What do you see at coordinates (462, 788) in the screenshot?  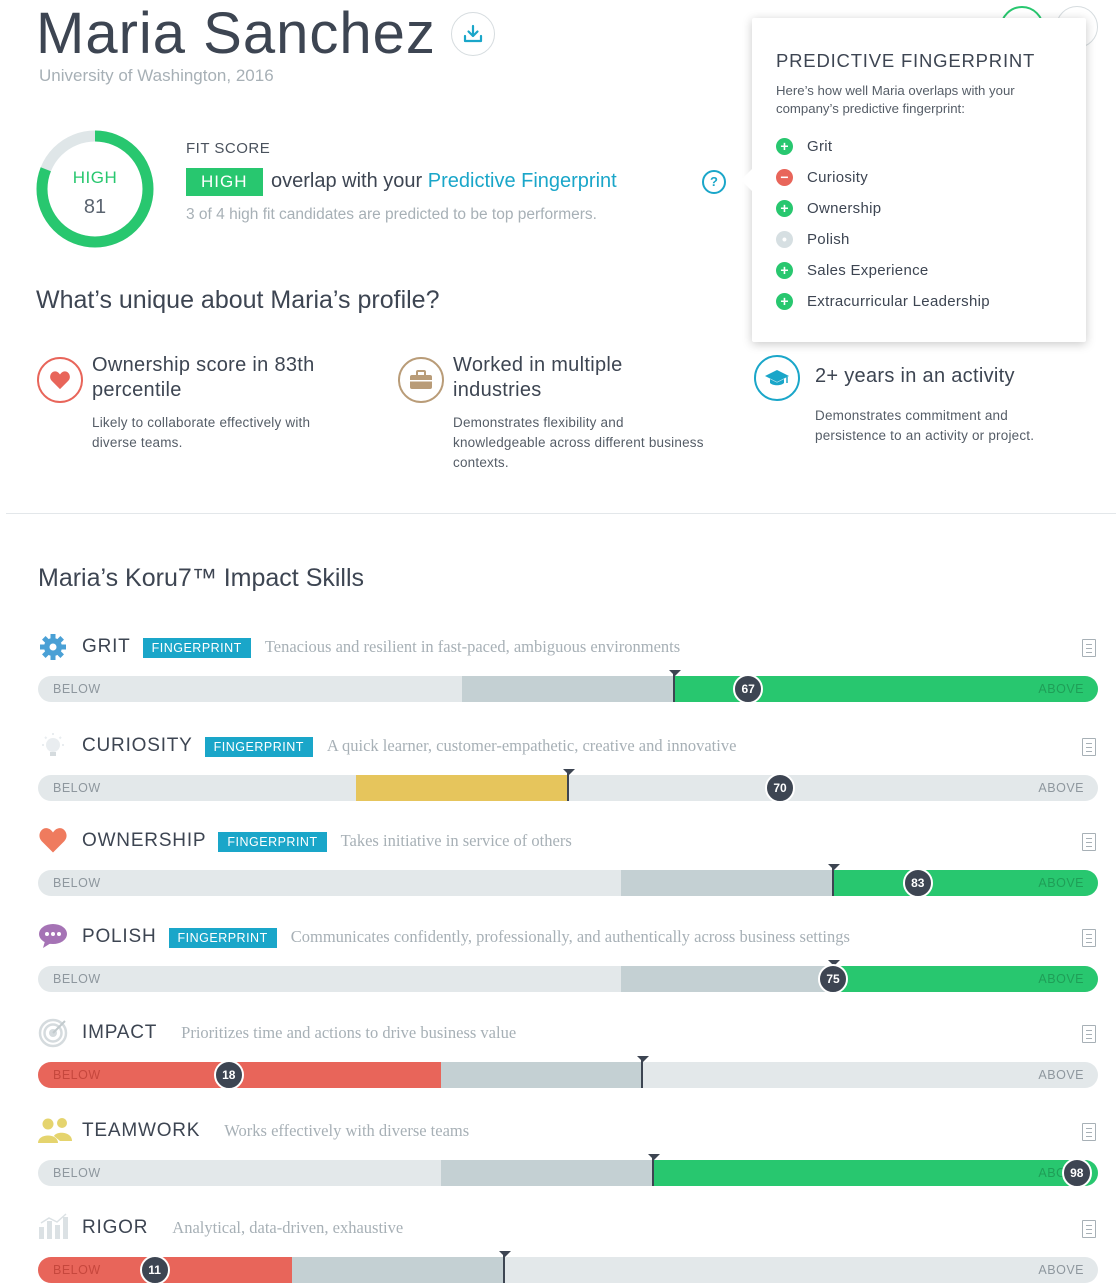 I see `score-segment` at bounding box center [462, 788].